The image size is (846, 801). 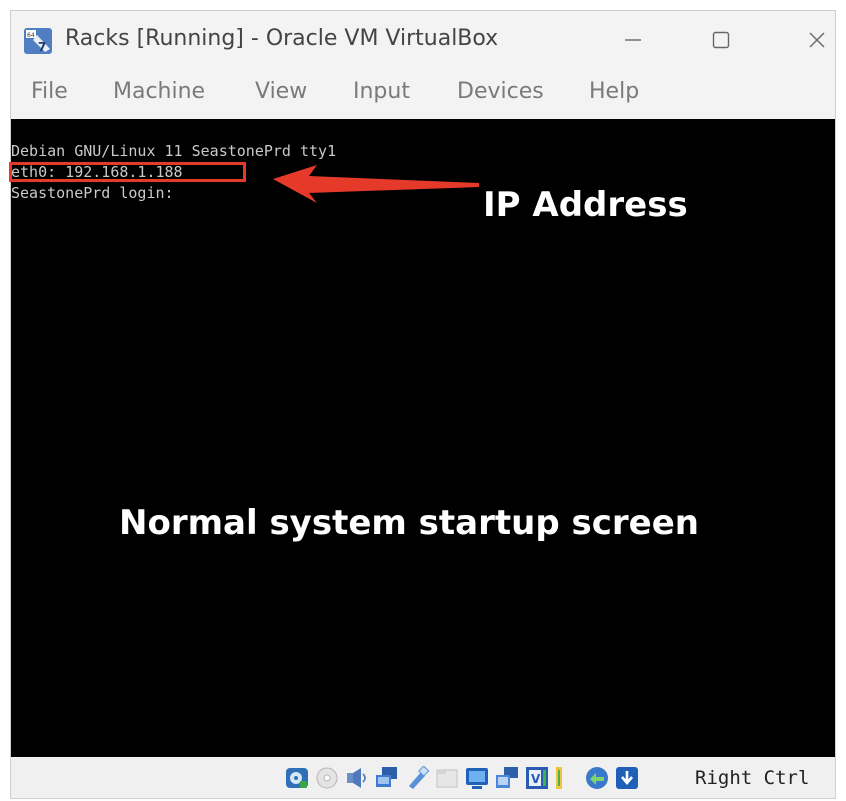 I want to click on minimize-button, so click(x=633, y=40).